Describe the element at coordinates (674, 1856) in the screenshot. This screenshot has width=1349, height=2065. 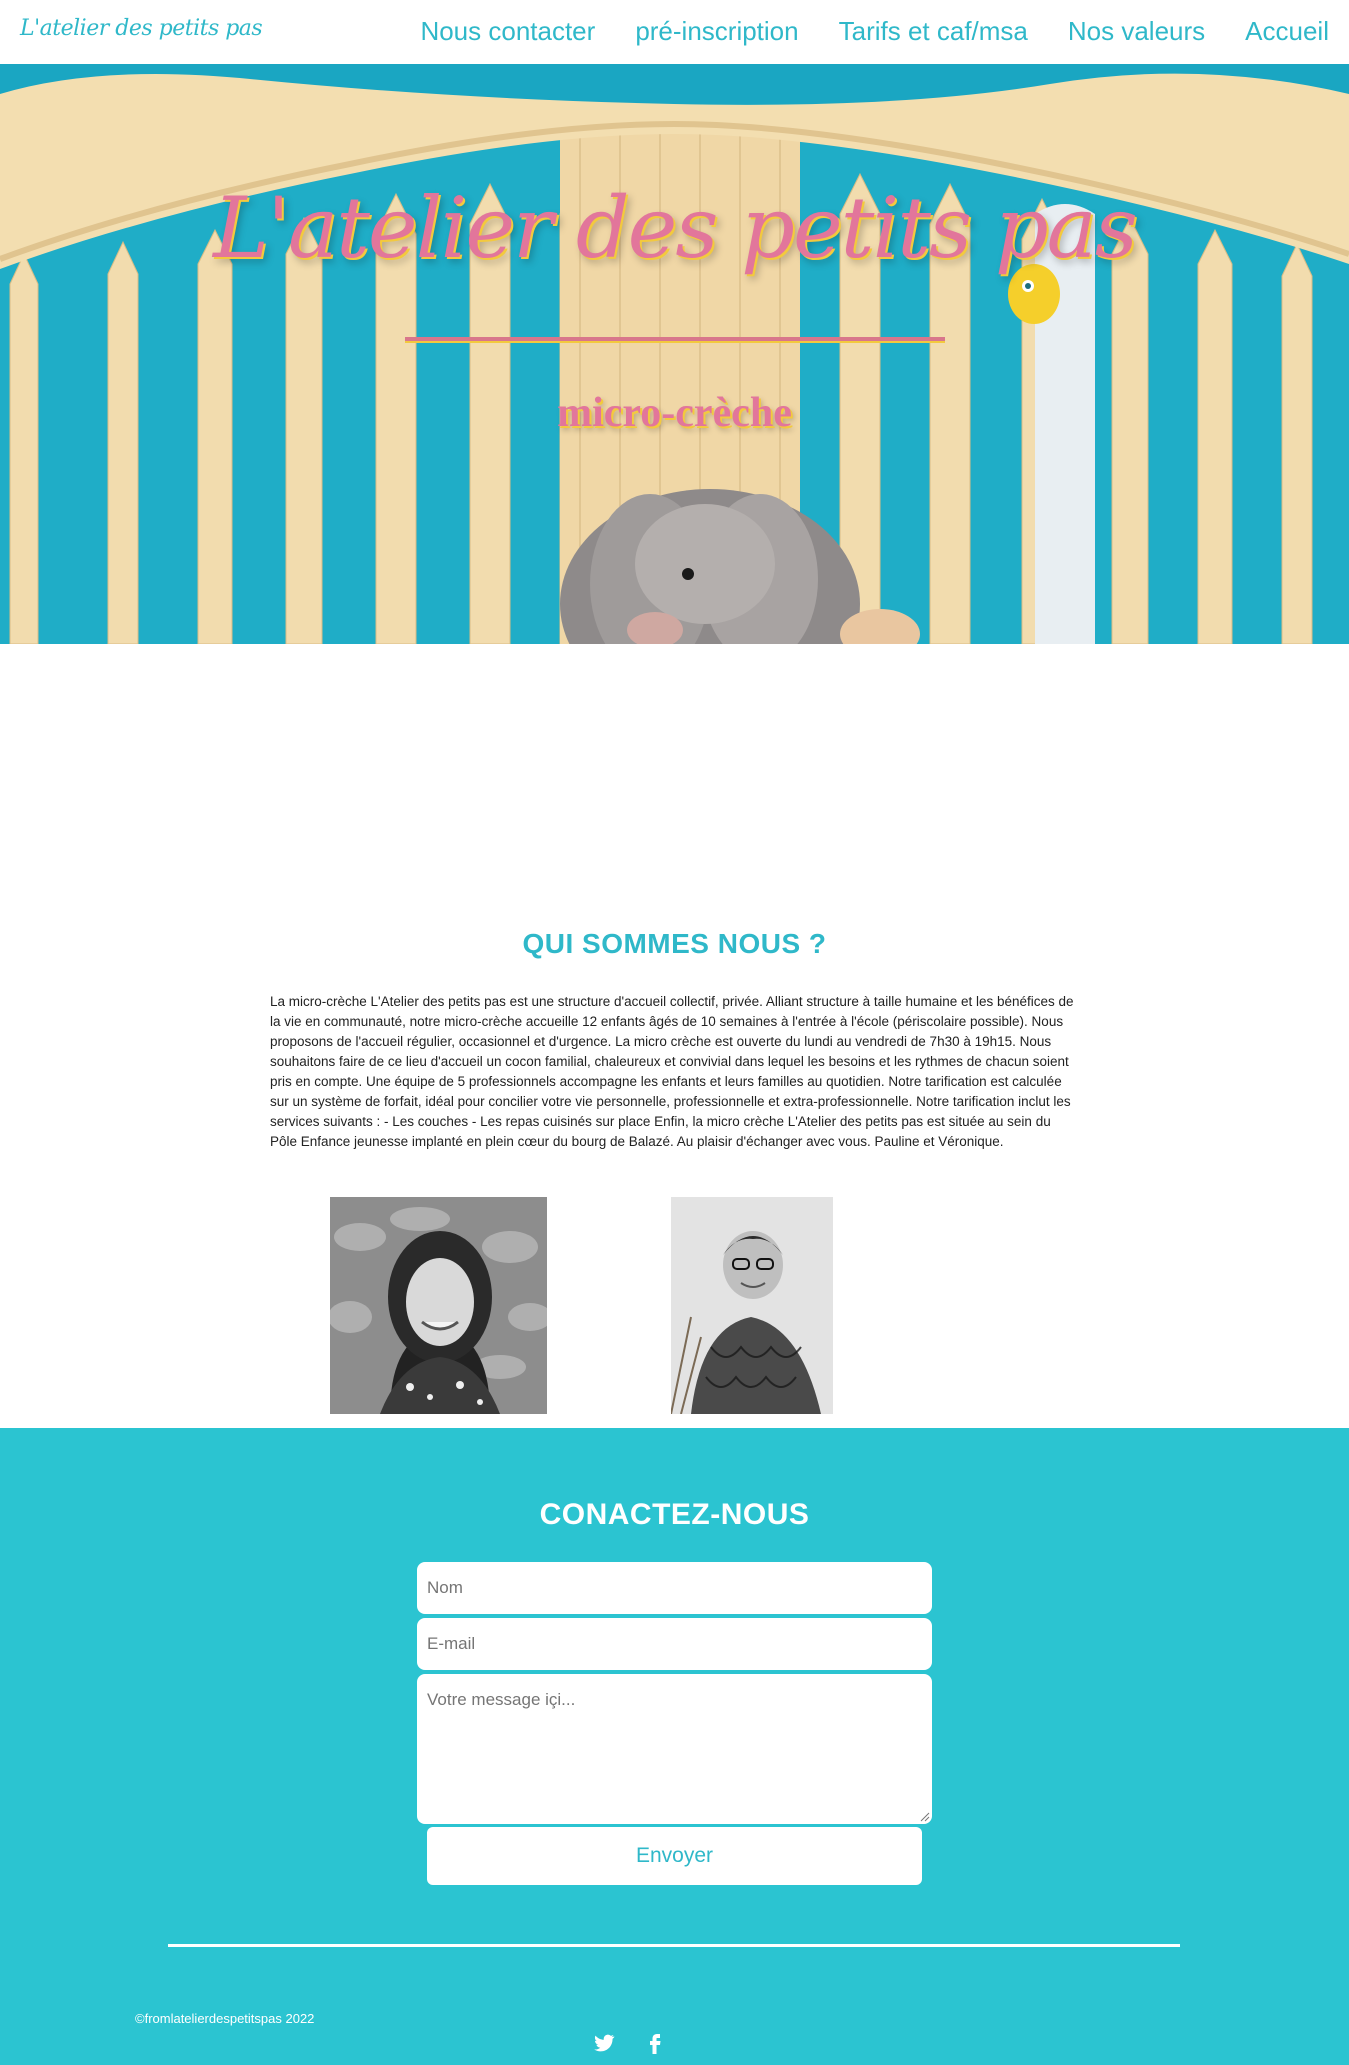
I see `send-button: Envoyer` at that location.